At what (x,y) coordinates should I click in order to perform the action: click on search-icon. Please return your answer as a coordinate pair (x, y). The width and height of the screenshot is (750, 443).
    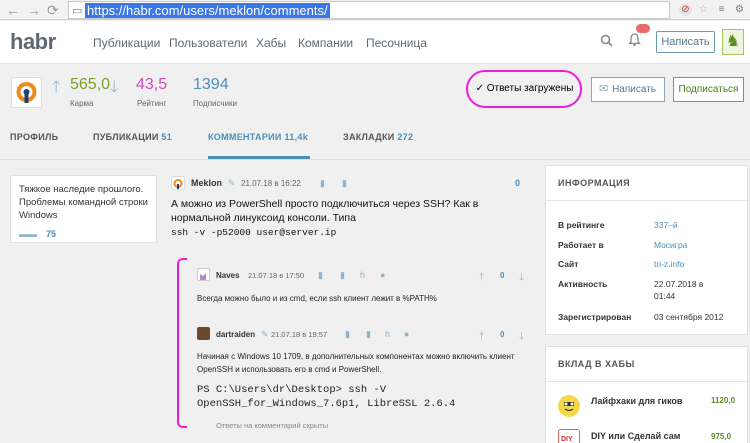
    Looking at the image, I should click on (606, 42).